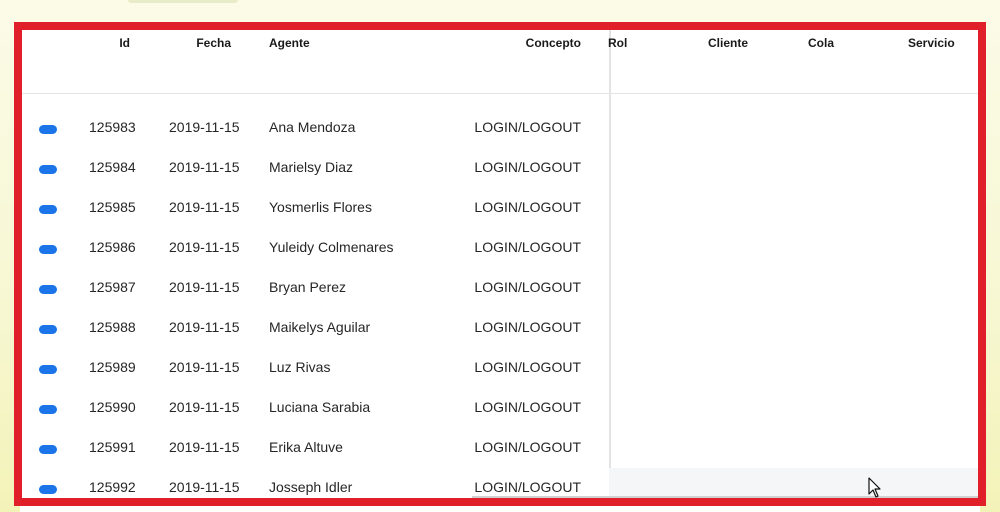  Describe the element at coordinates (112, 207) in the screenshot. I see `cell-id: 125985` at that location.